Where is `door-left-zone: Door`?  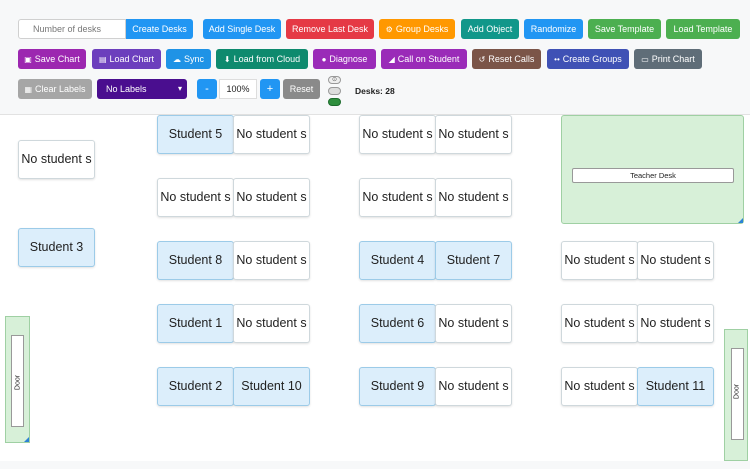 door-left-zone: Door is located at coordinates (17, 379).